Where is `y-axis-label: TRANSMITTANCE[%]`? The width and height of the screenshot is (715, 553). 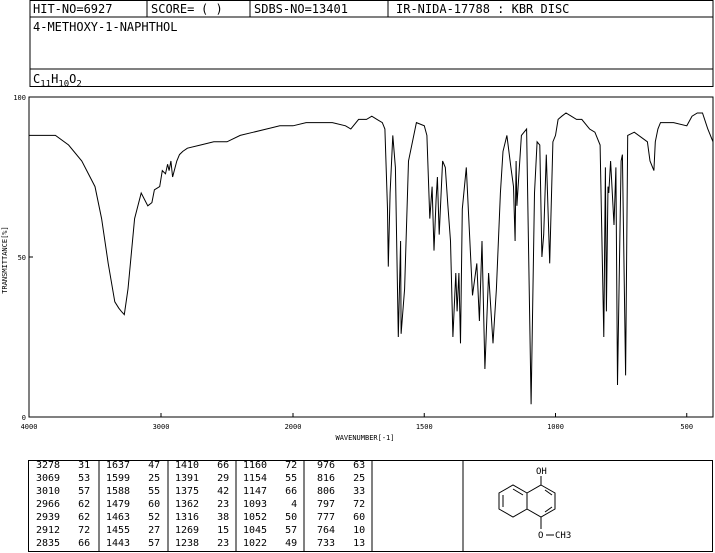
y-axis-label: TRANSMITTANCE[%] is located at coordinates (5, 259).